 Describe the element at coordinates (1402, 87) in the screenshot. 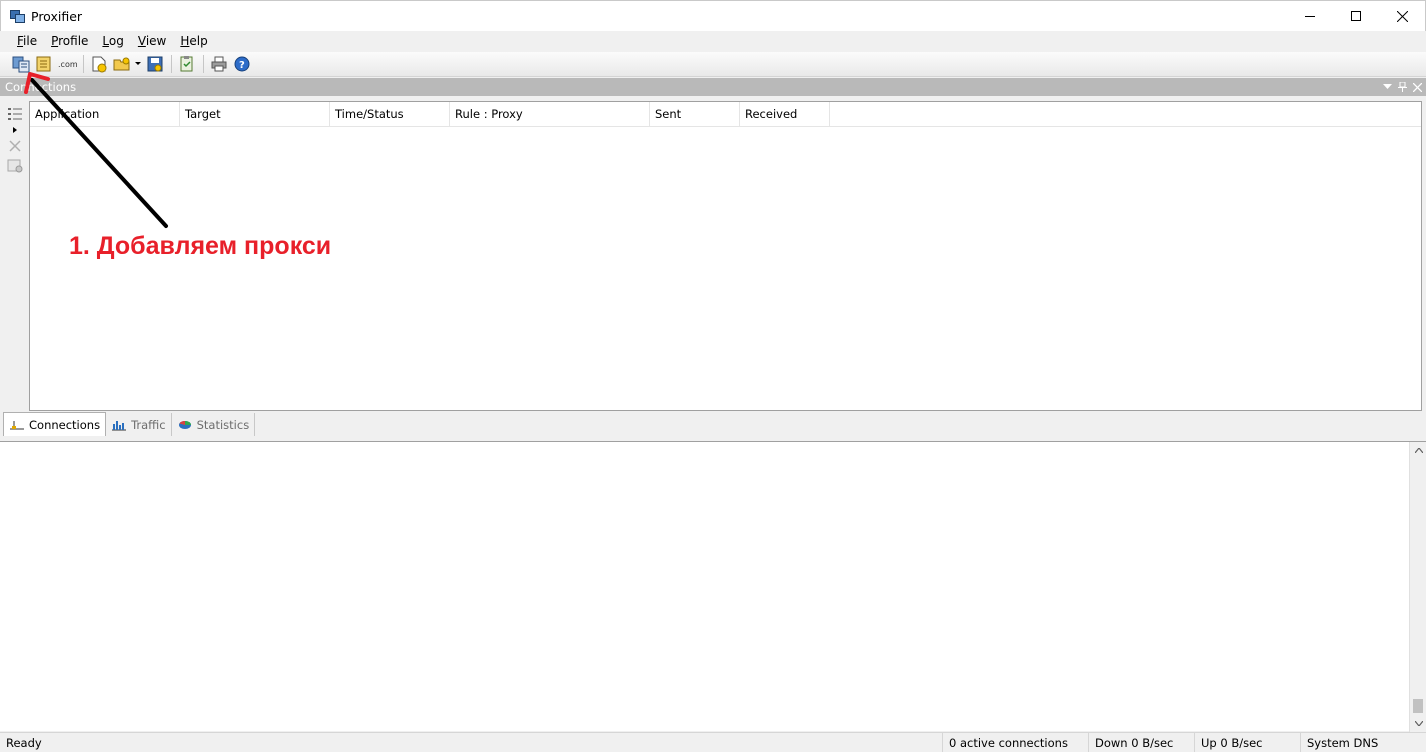

I see `pin-icon` at that location.